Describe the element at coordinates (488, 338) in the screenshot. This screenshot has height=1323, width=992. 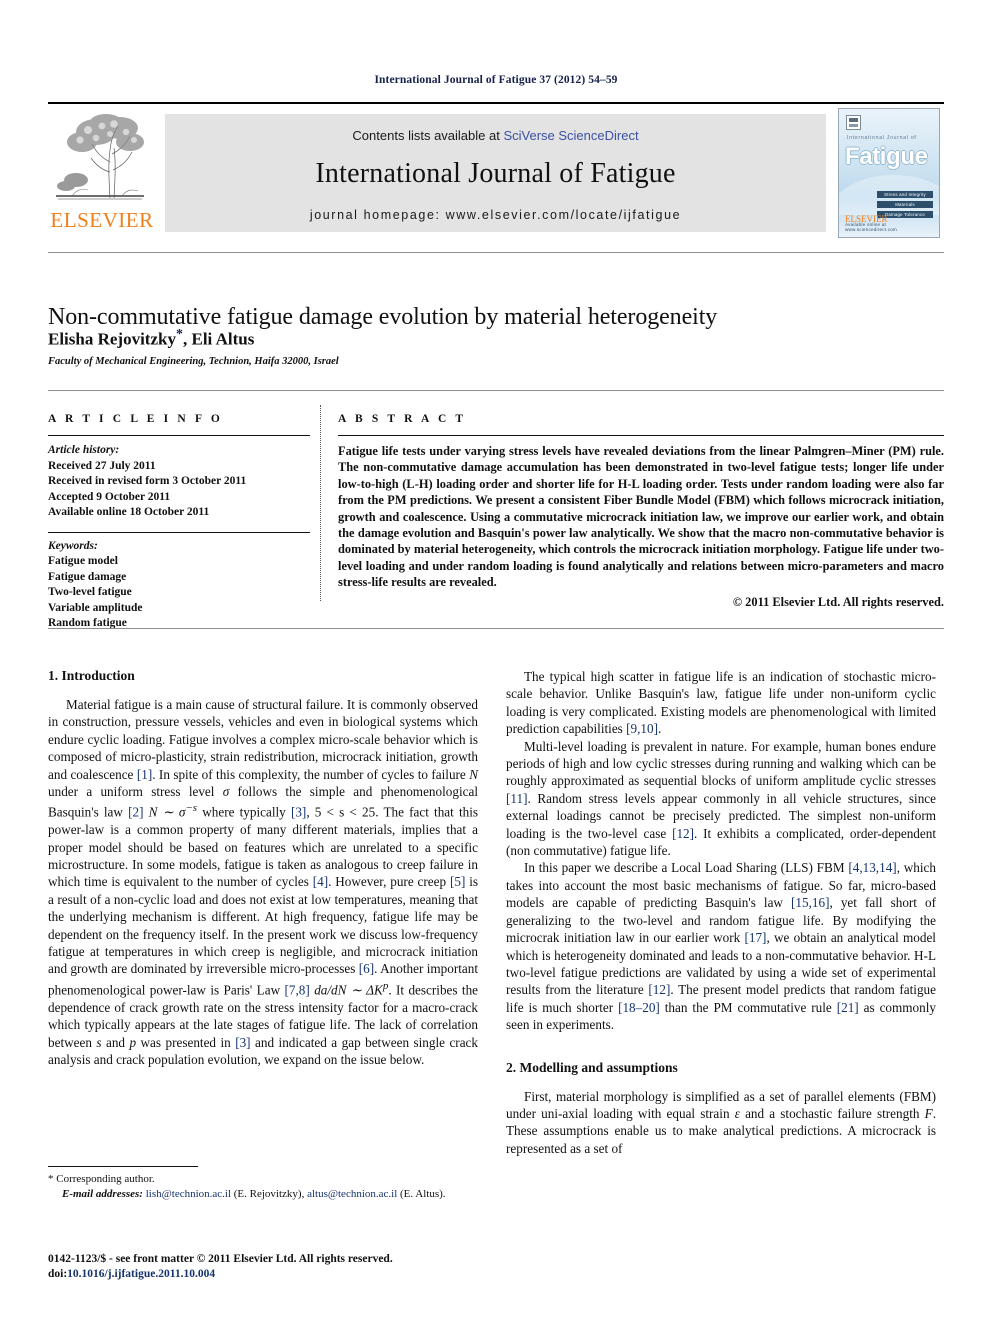
I see `author-list: Elisha Rejovitzky*, Eli Altus` at that location.